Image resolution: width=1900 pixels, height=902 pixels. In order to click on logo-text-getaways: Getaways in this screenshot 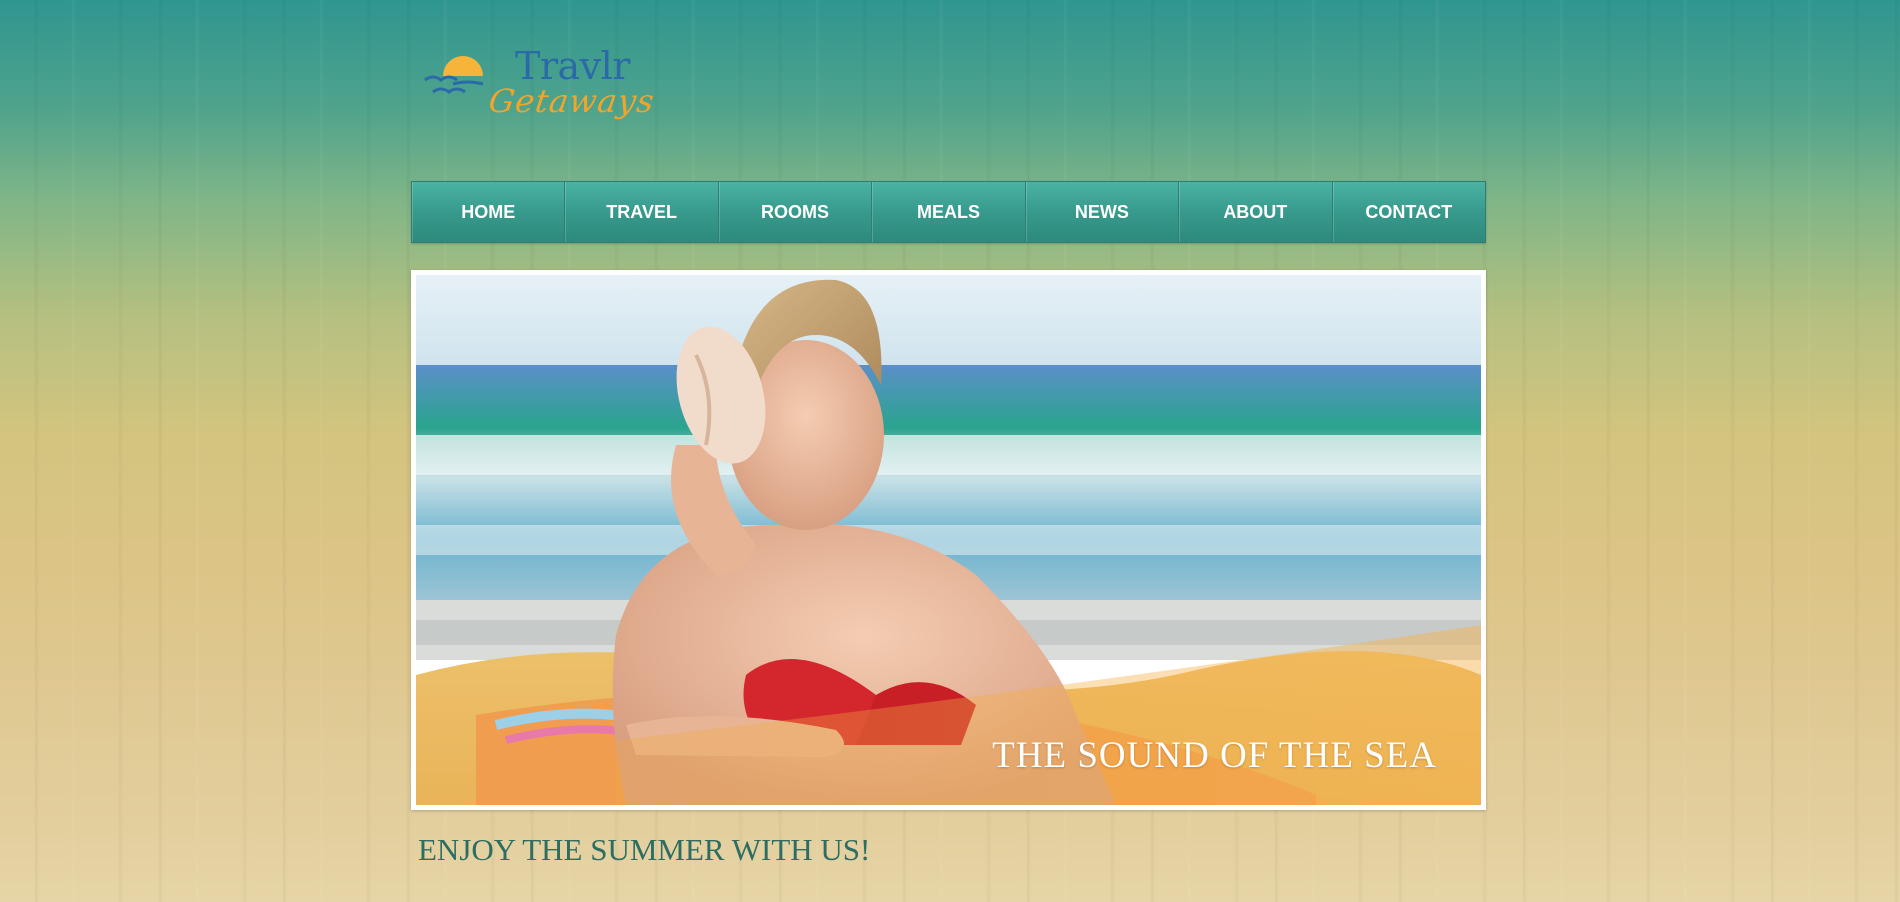, I will do `click(572, 101)`.